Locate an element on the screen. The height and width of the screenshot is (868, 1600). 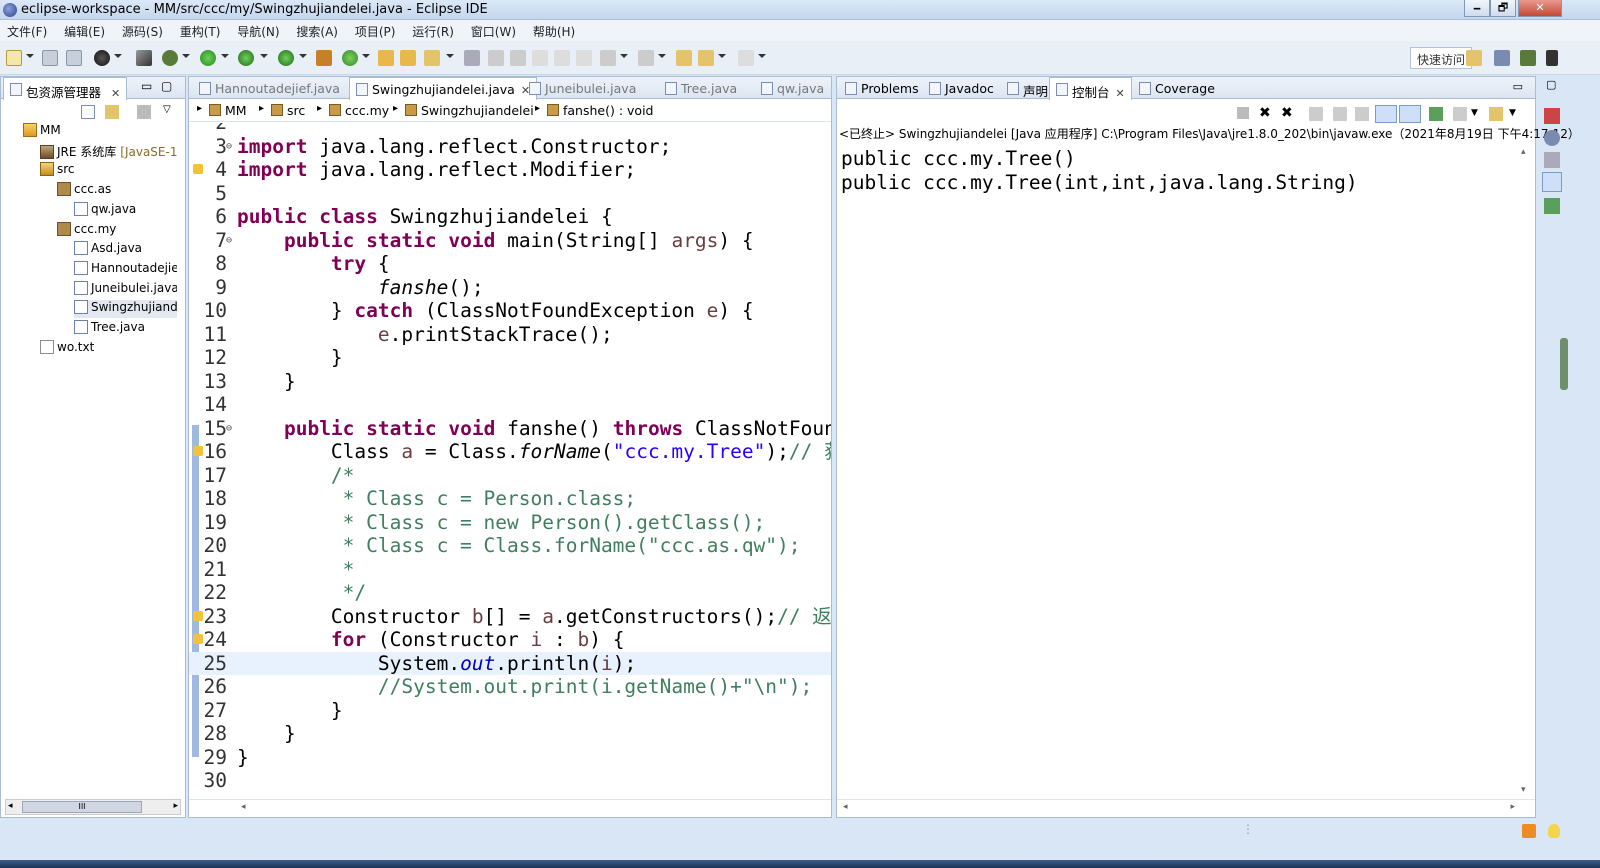
tip-bulb-icon is located at coordinates (1554, 831).